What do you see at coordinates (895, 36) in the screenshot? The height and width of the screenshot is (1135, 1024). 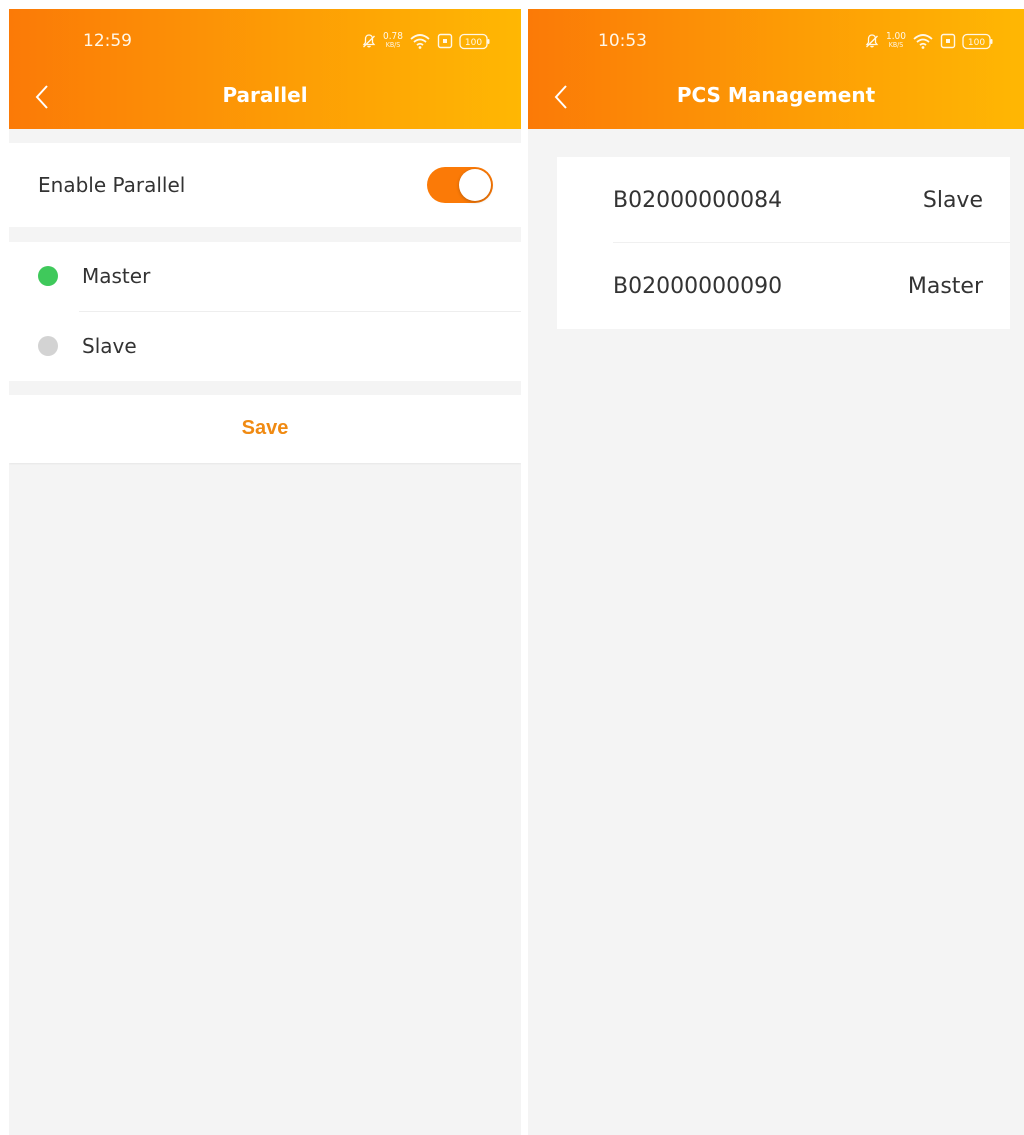 I see `network-speed-value: 1.00` at bounding box center [895, 36].